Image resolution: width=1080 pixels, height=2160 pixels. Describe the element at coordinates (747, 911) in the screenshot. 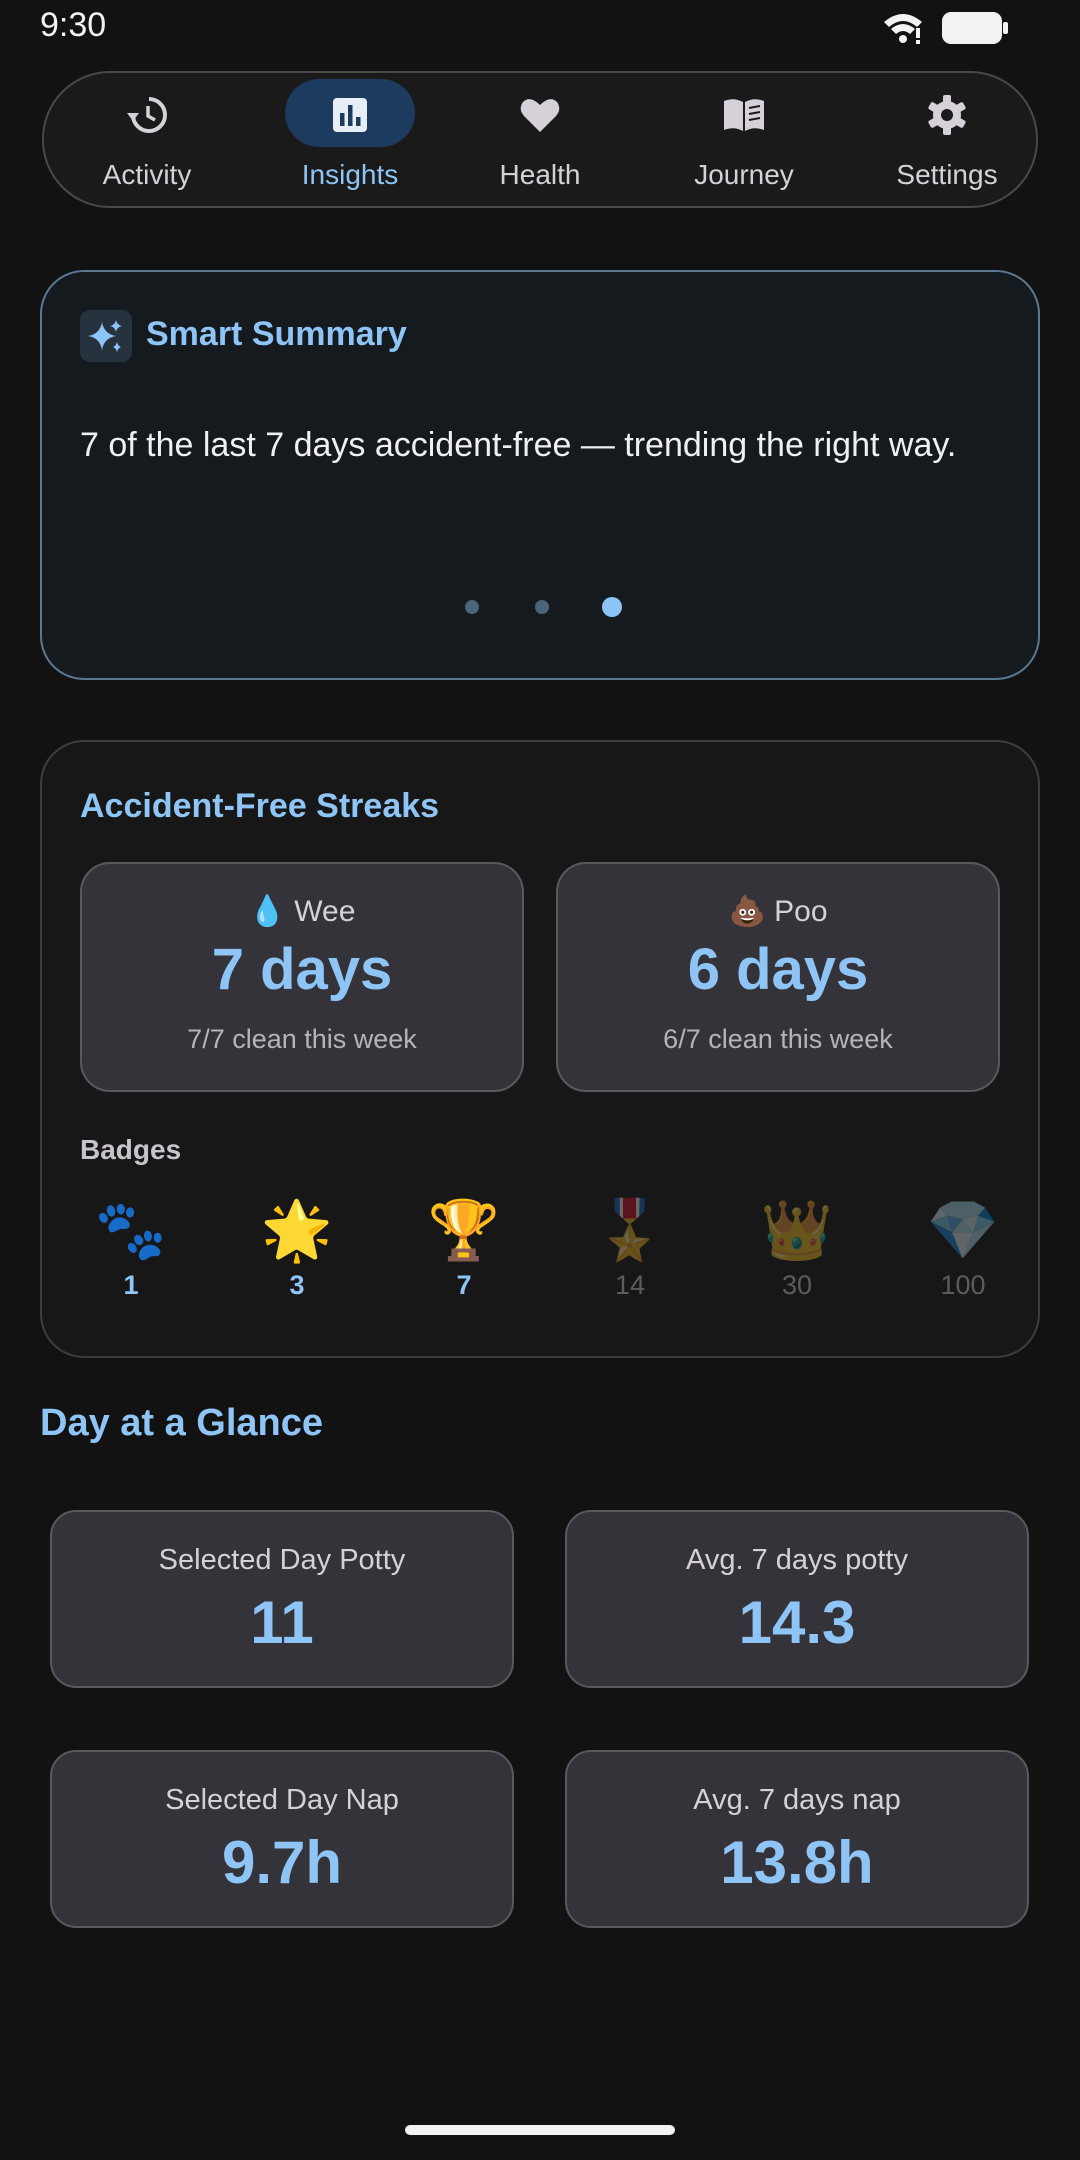

I see `poo-icon: 💩` at that location.